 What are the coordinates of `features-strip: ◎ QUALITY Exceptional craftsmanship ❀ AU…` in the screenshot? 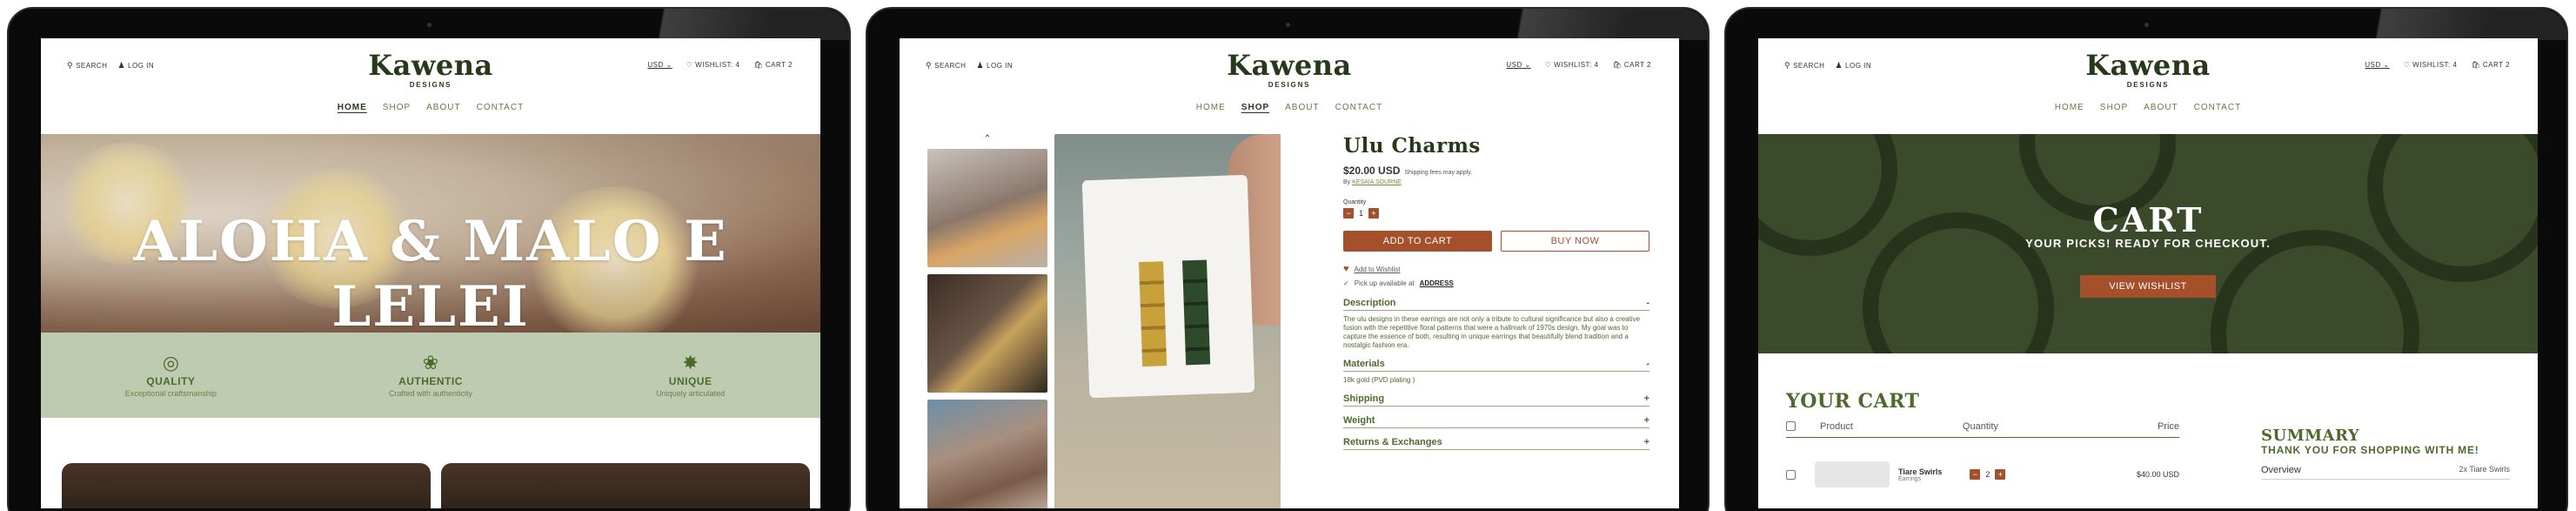 It's located at (430, 375).